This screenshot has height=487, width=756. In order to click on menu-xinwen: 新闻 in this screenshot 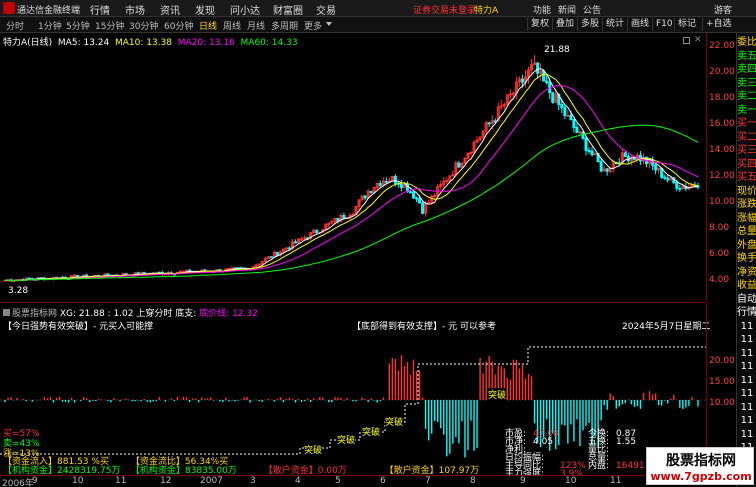, I will do `click(567, 9)`.